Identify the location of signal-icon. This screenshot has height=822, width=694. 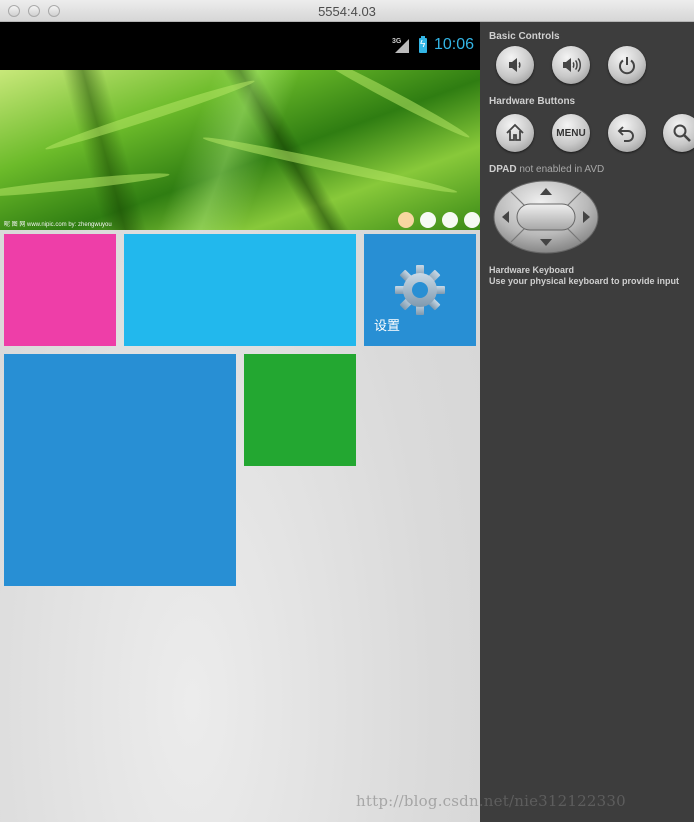
(402, 46).